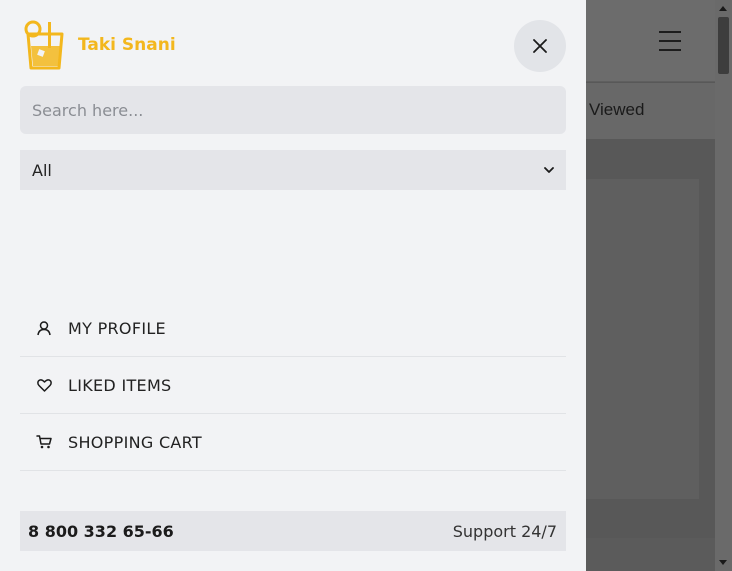  I want to click on close-drawer-button, so click(540, 46).